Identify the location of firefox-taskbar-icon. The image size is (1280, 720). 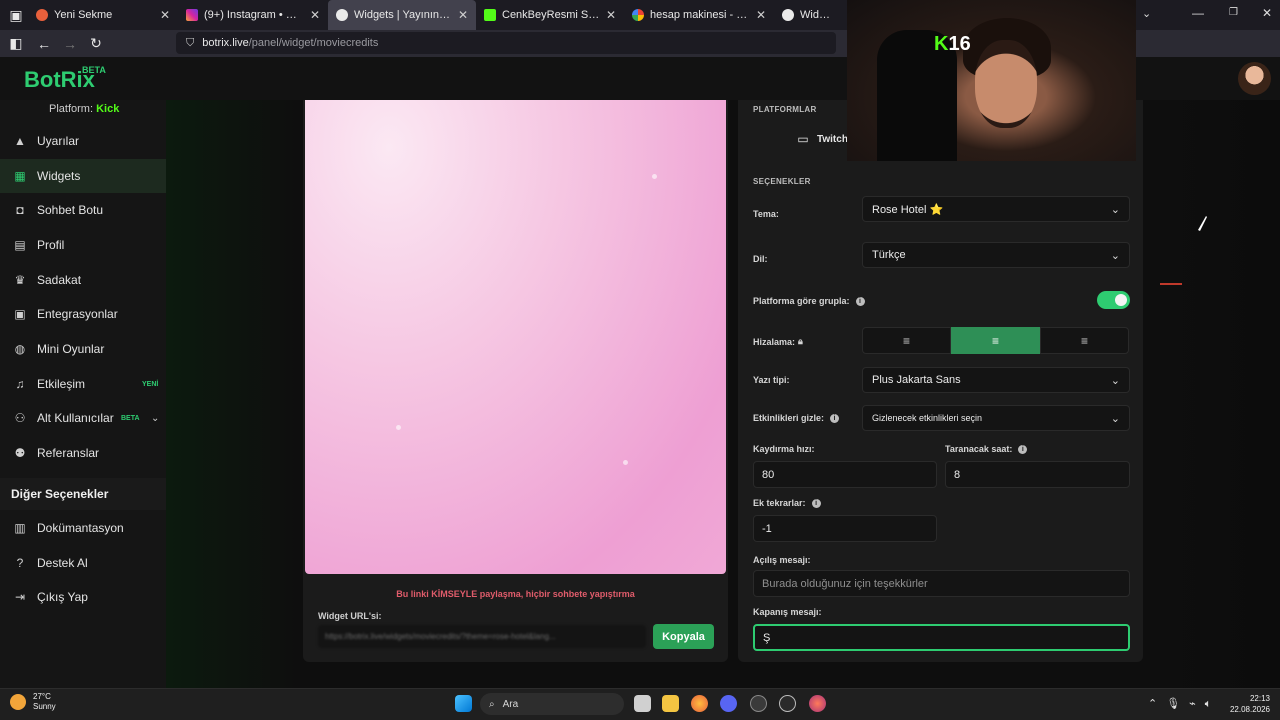
(699, 703).